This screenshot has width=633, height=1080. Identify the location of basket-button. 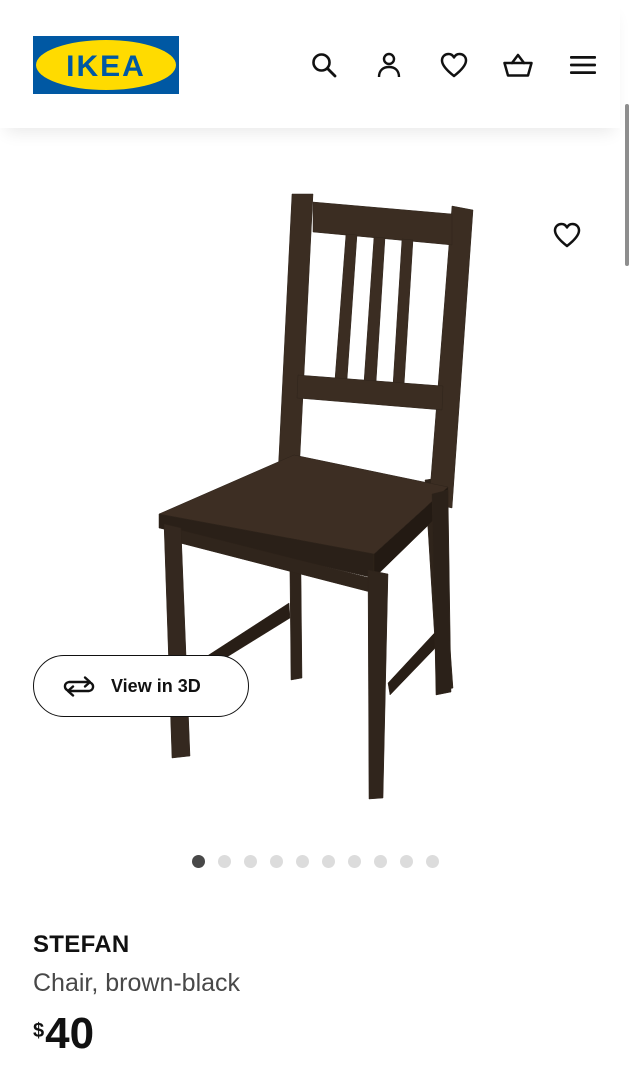
(518, 65).